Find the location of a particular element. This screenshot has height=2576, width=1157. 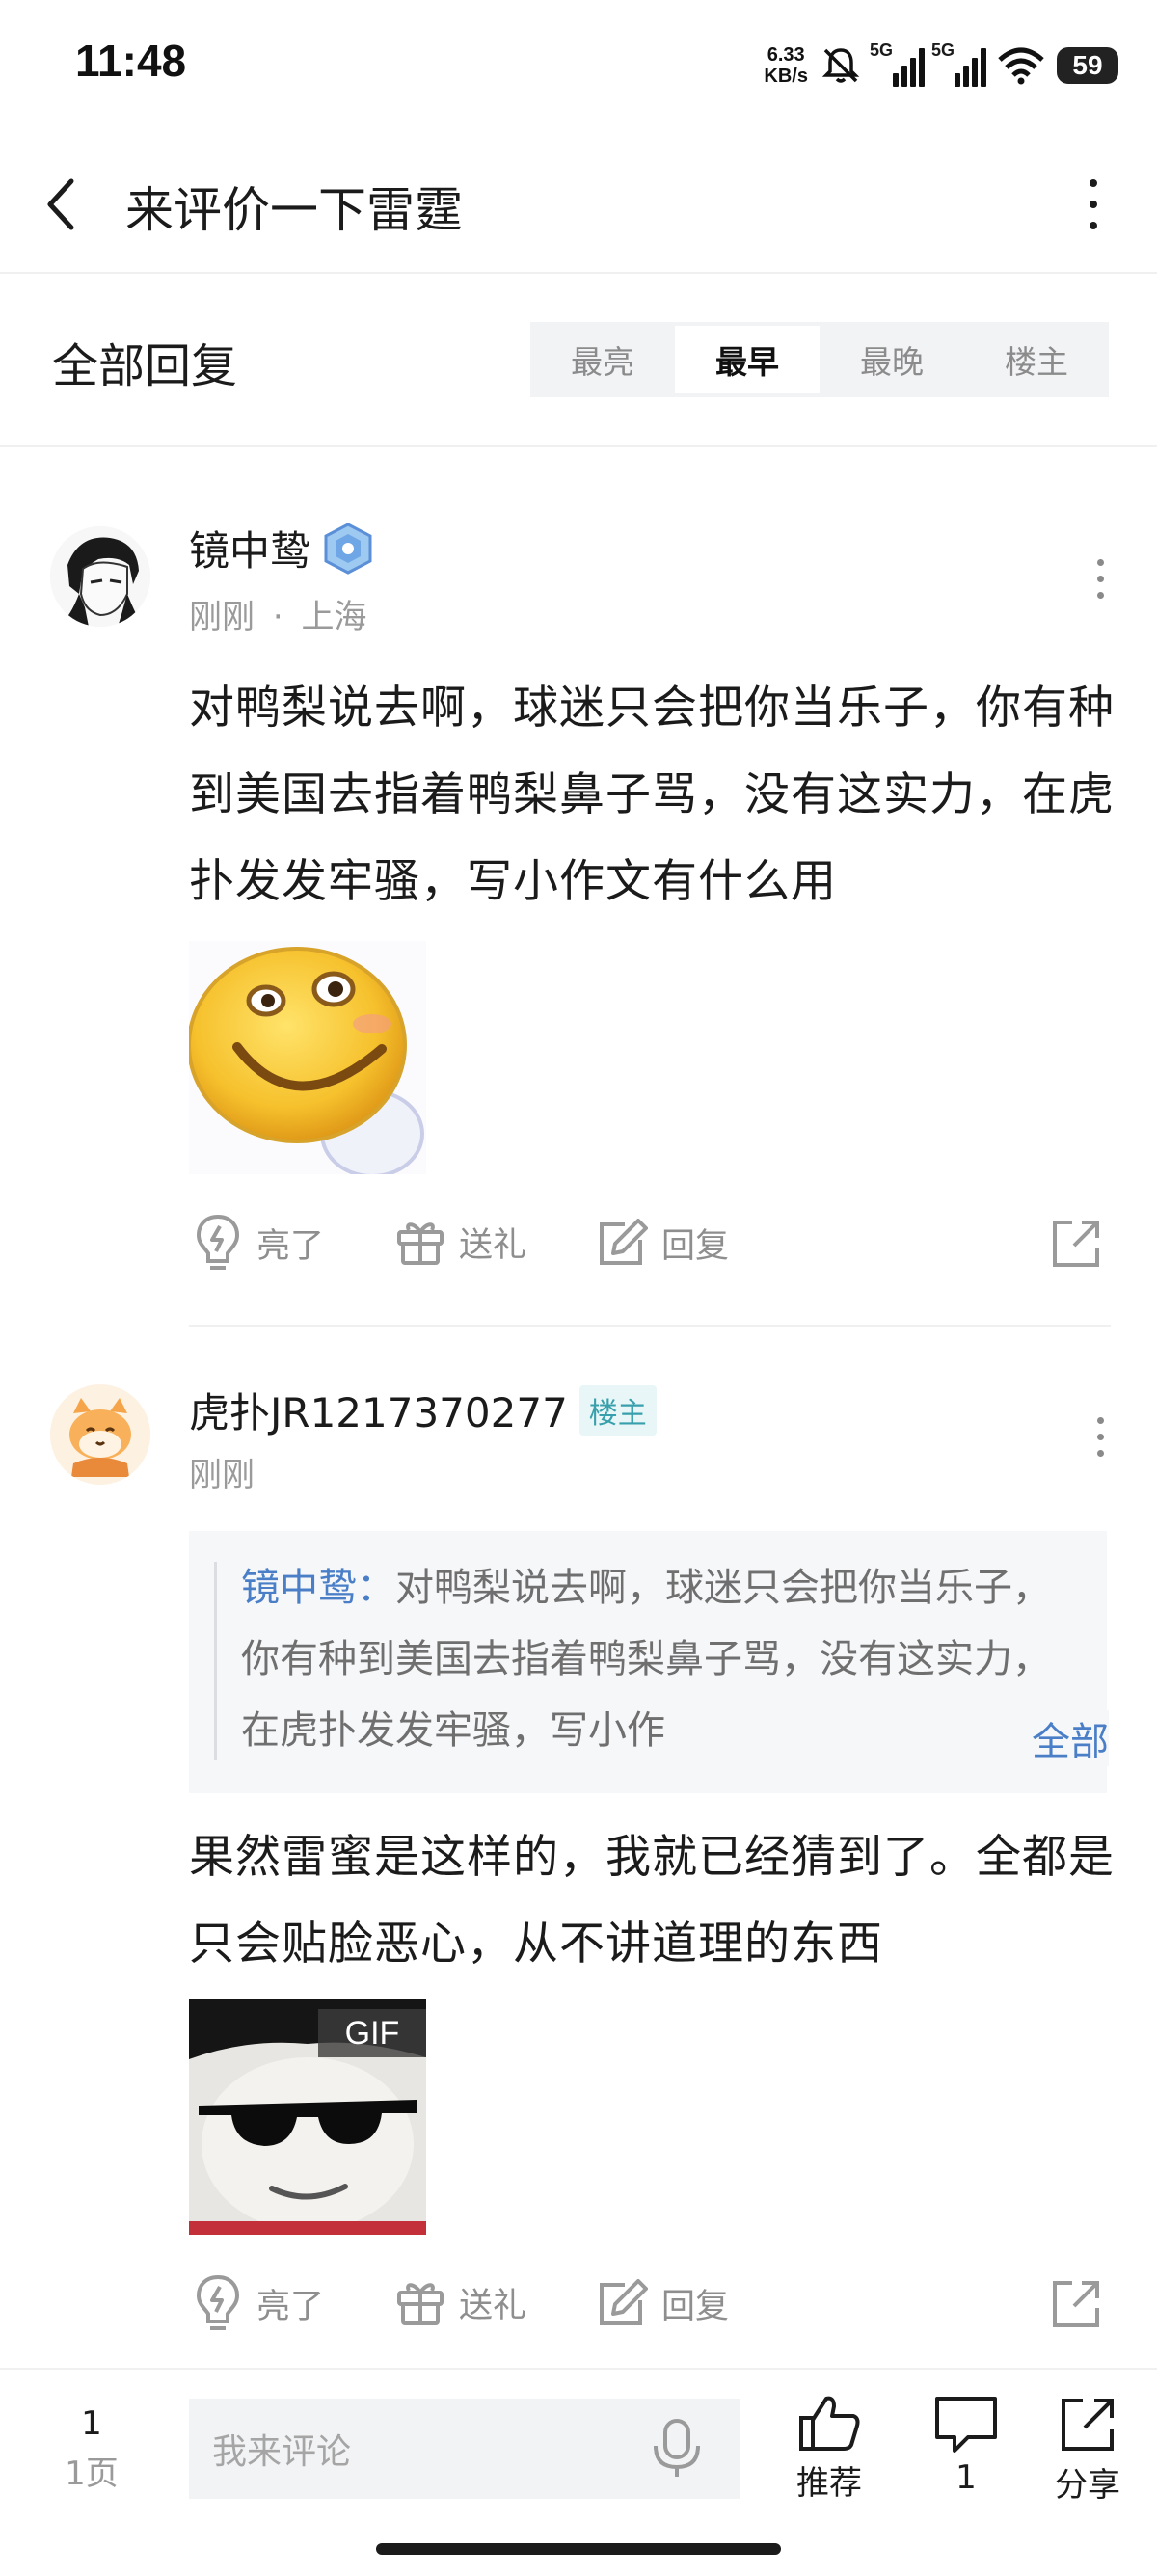

sort-tabs: 最亮 最早 最晚 楼主 is located at coordinates (819, 360).